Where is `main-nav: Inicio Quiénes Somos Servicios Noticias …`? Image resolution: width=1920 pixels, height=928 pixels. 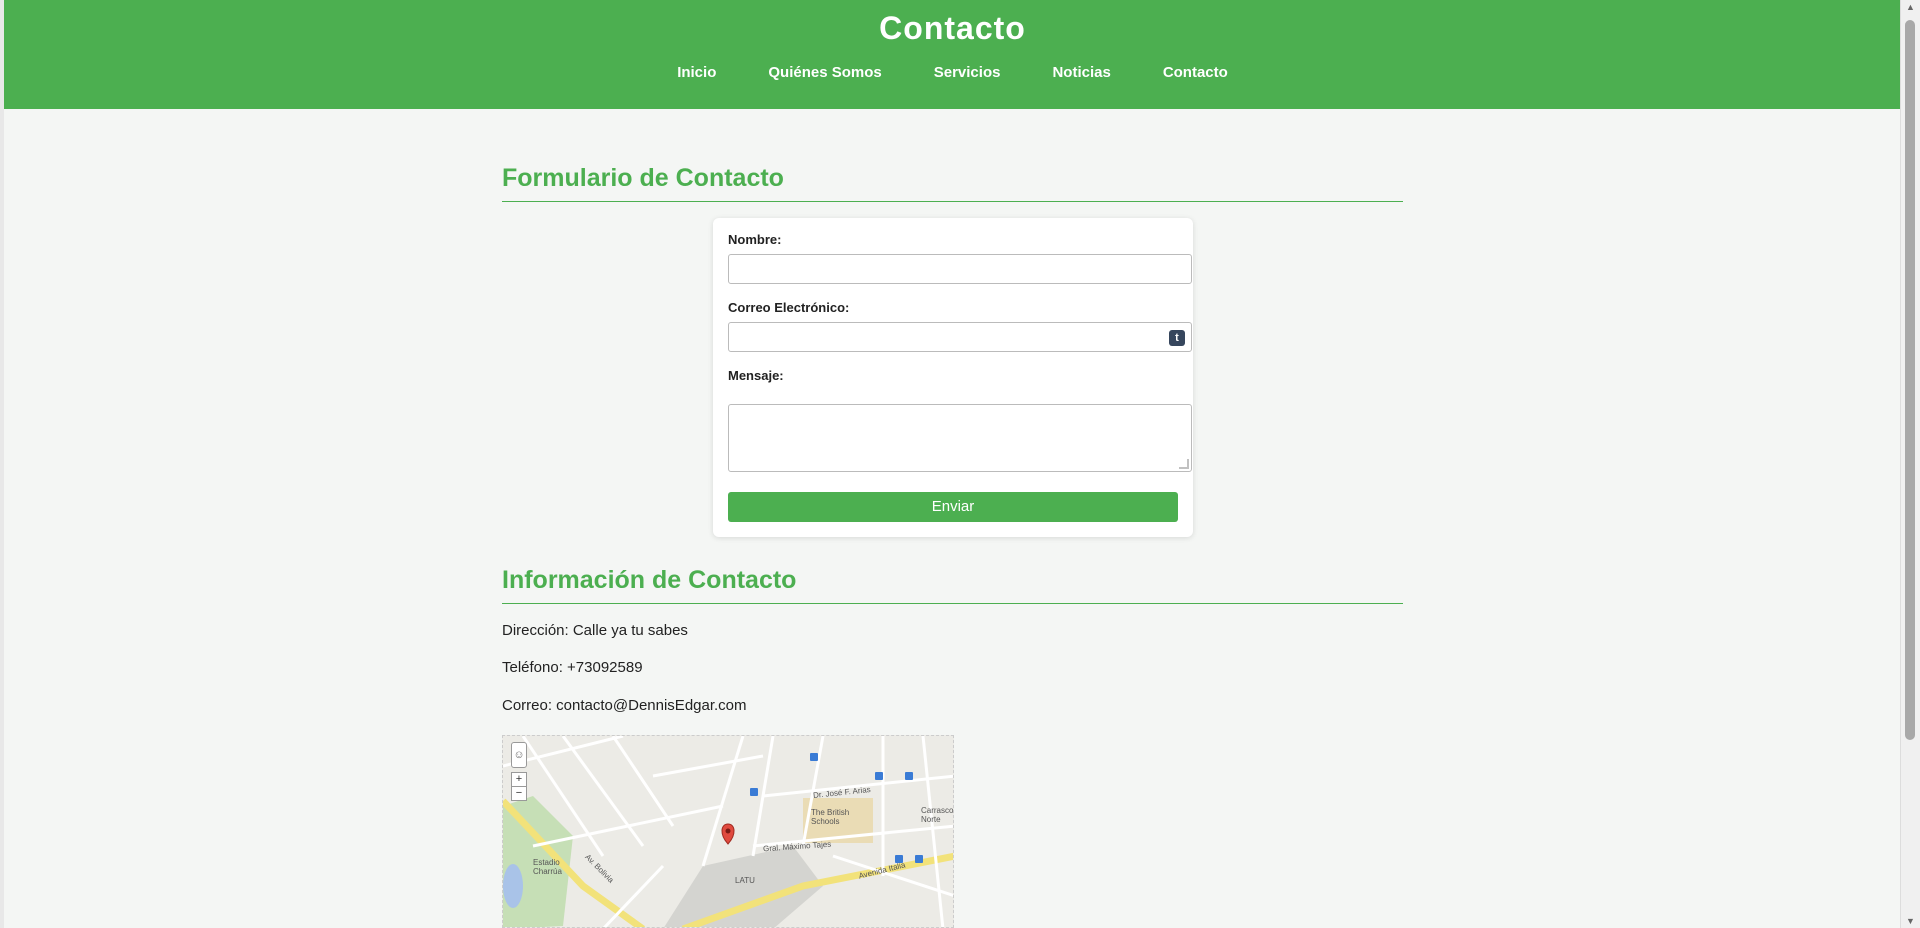
main-nav: Inicio Quiénes Somos Servicios Noticias … is located at coordinates (952, 72).